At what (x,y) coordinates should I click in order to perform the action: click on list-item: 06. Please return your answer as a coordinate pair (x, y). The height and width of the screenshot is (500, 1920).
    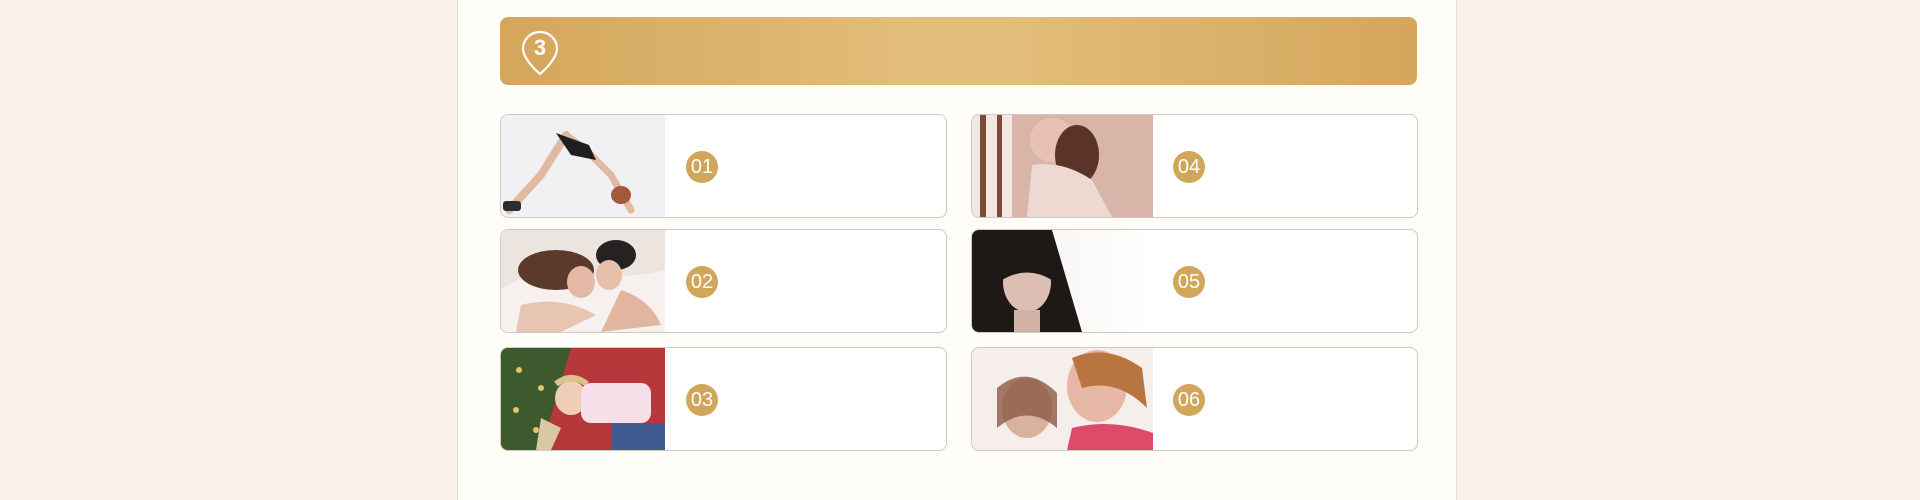
    Looking at the image, I should click on (1194, 399).